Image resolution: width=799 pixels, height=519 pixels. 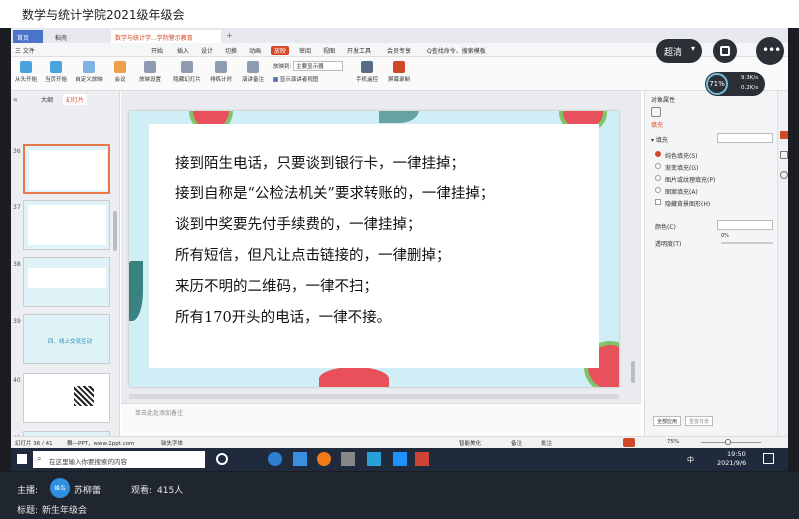 What do you see at coordinates (115, 231) in the screenshot?
I see `thumb-scrollbar` at bounding box center [115, 231].